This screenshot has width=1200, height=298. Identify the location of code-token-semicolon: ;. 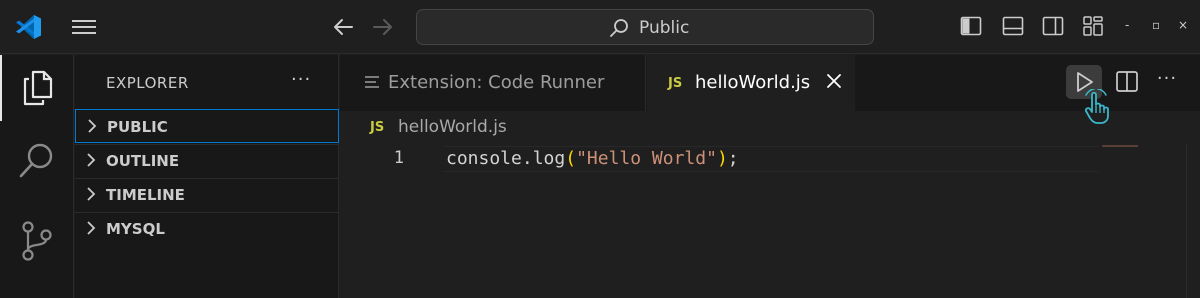
(733, 158).